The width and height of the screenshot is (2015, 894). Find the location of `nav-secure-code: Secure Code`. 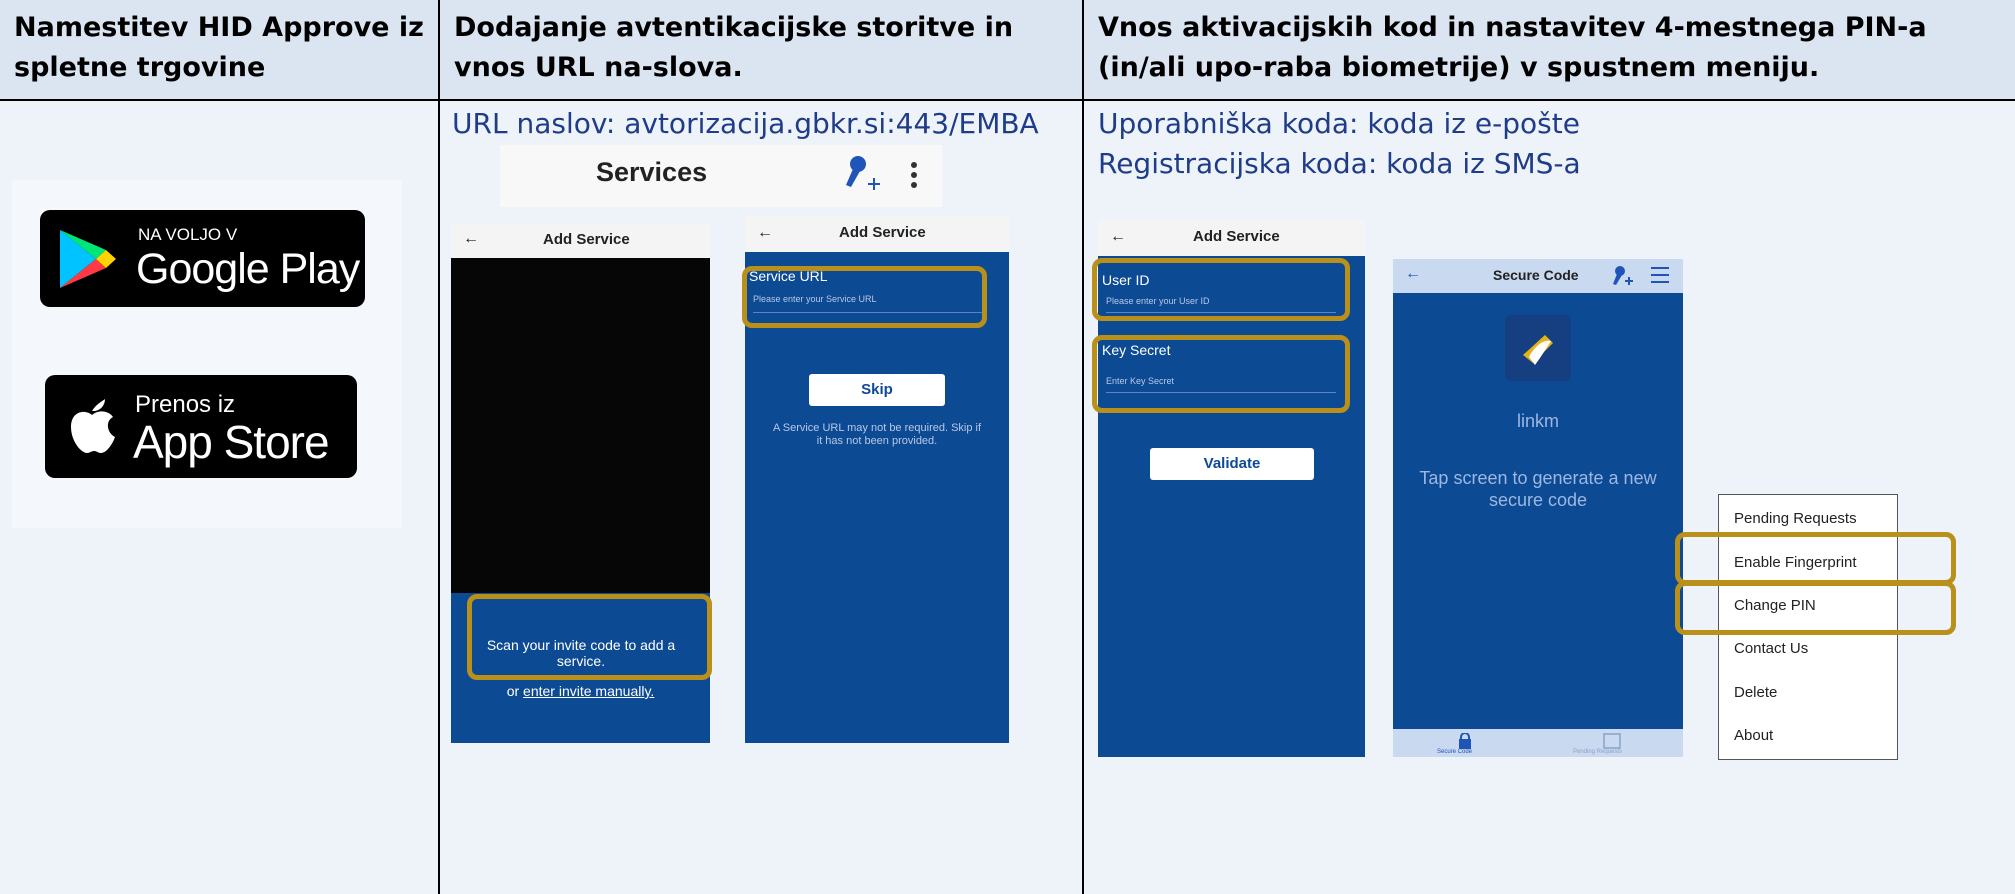

nav-secure-code: Secure Code is located at coordinates (1454, 752).